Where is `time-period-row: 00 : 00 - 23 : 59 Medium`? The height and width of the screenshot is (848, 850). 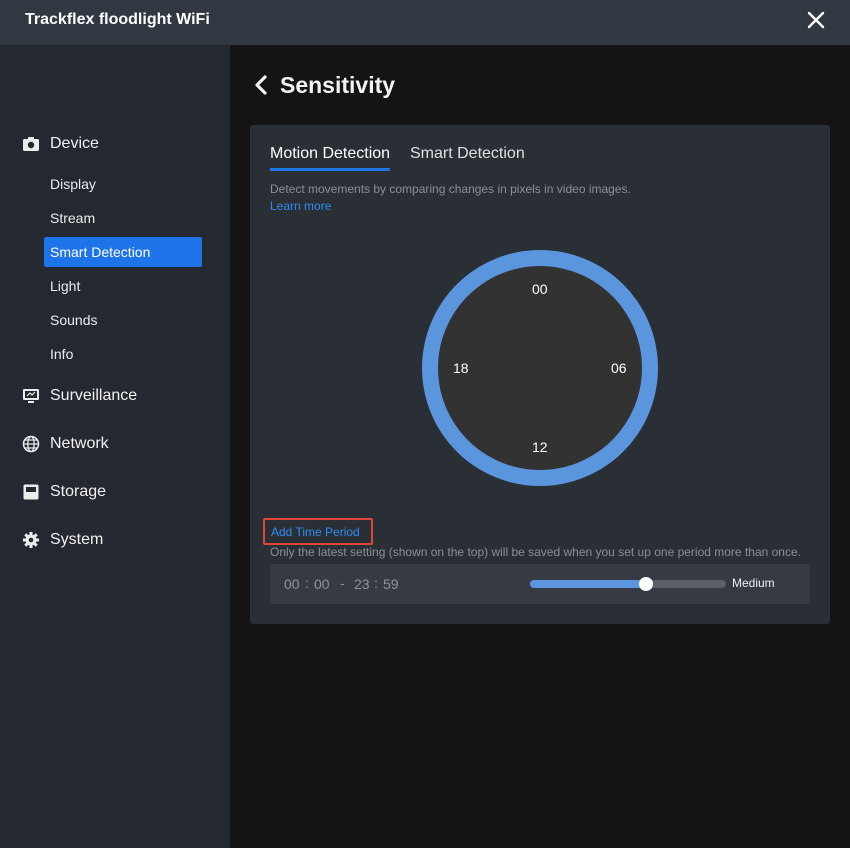 time-period-row: 00 : 00 - 23 : 59 Medium is located at coordinates (540, 584).